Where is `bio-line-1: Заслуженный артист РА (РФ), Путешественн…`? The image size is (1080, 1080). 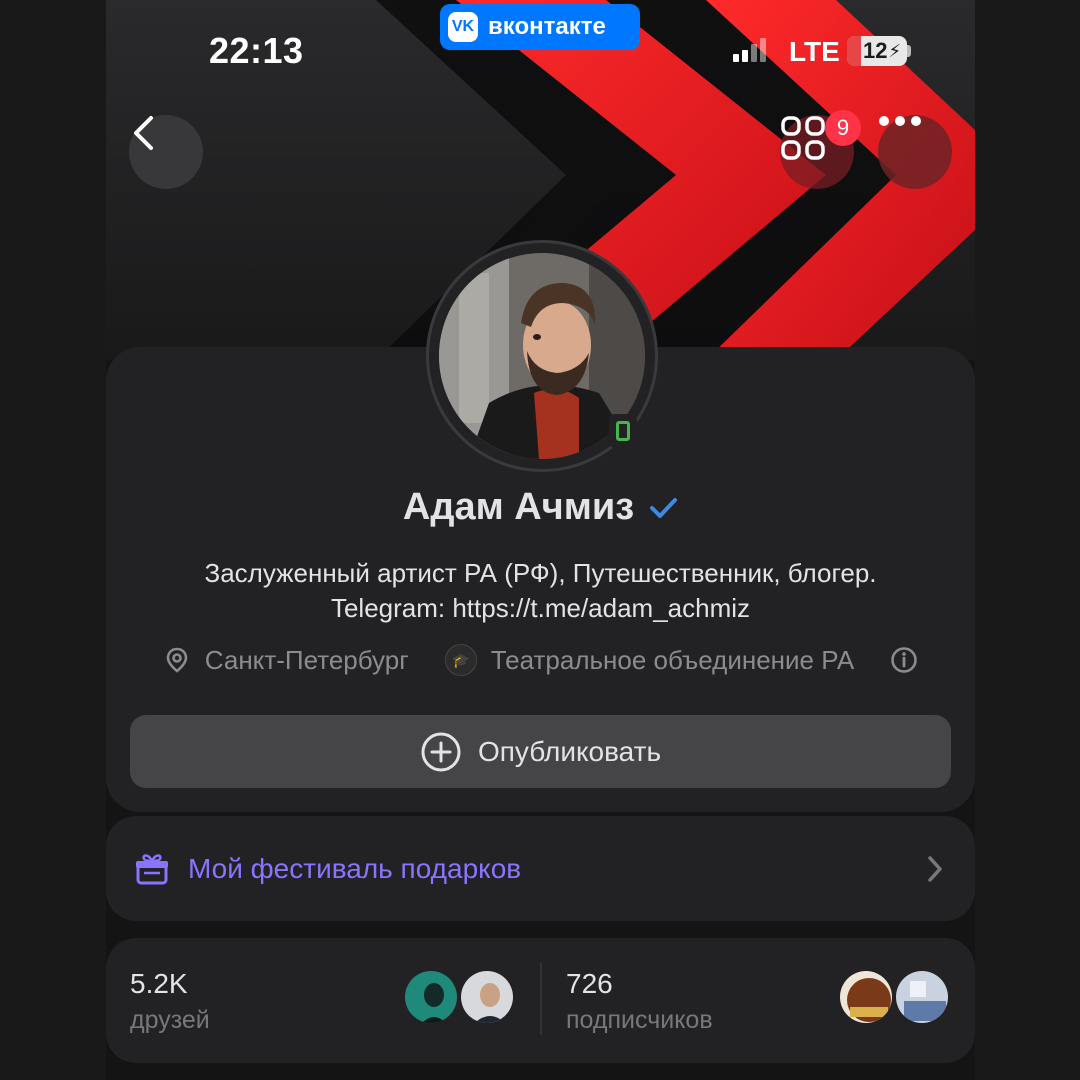
bio-line-1: Заслуженный артист РА (РФ), Путешественн… is located at coordinates (540, 573).